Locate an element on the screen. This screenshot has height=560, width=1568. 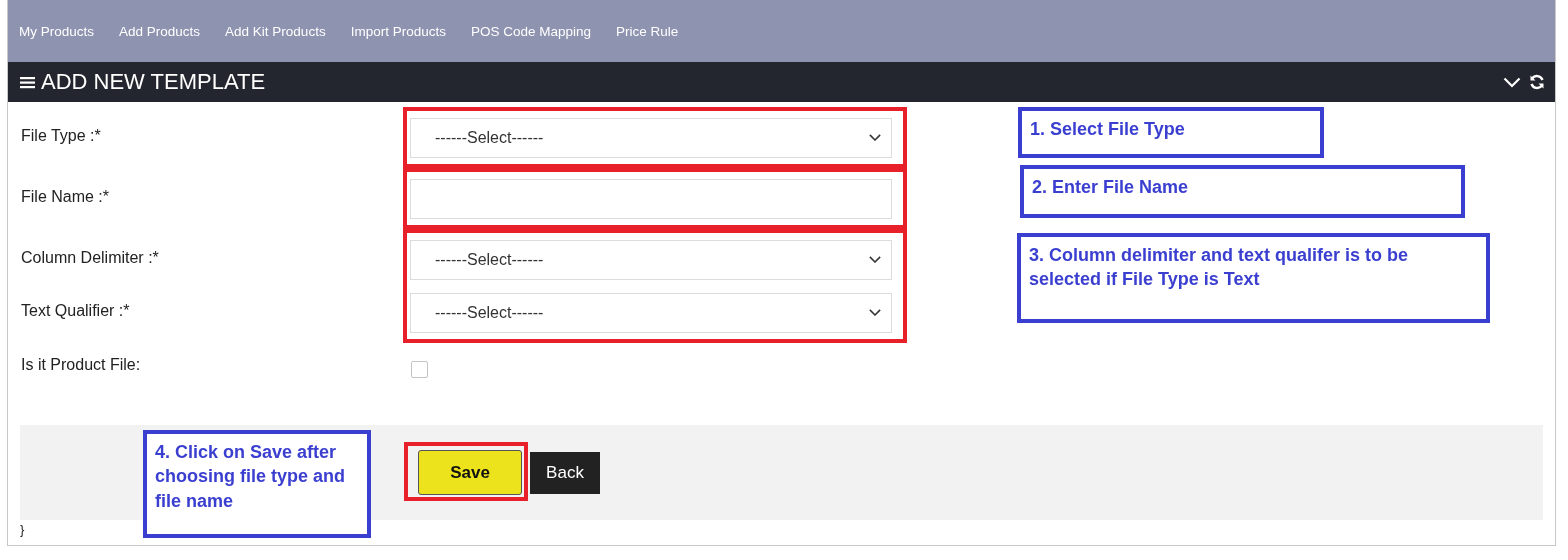
nav-link: Price Rule is located at coordinates (647, 31).